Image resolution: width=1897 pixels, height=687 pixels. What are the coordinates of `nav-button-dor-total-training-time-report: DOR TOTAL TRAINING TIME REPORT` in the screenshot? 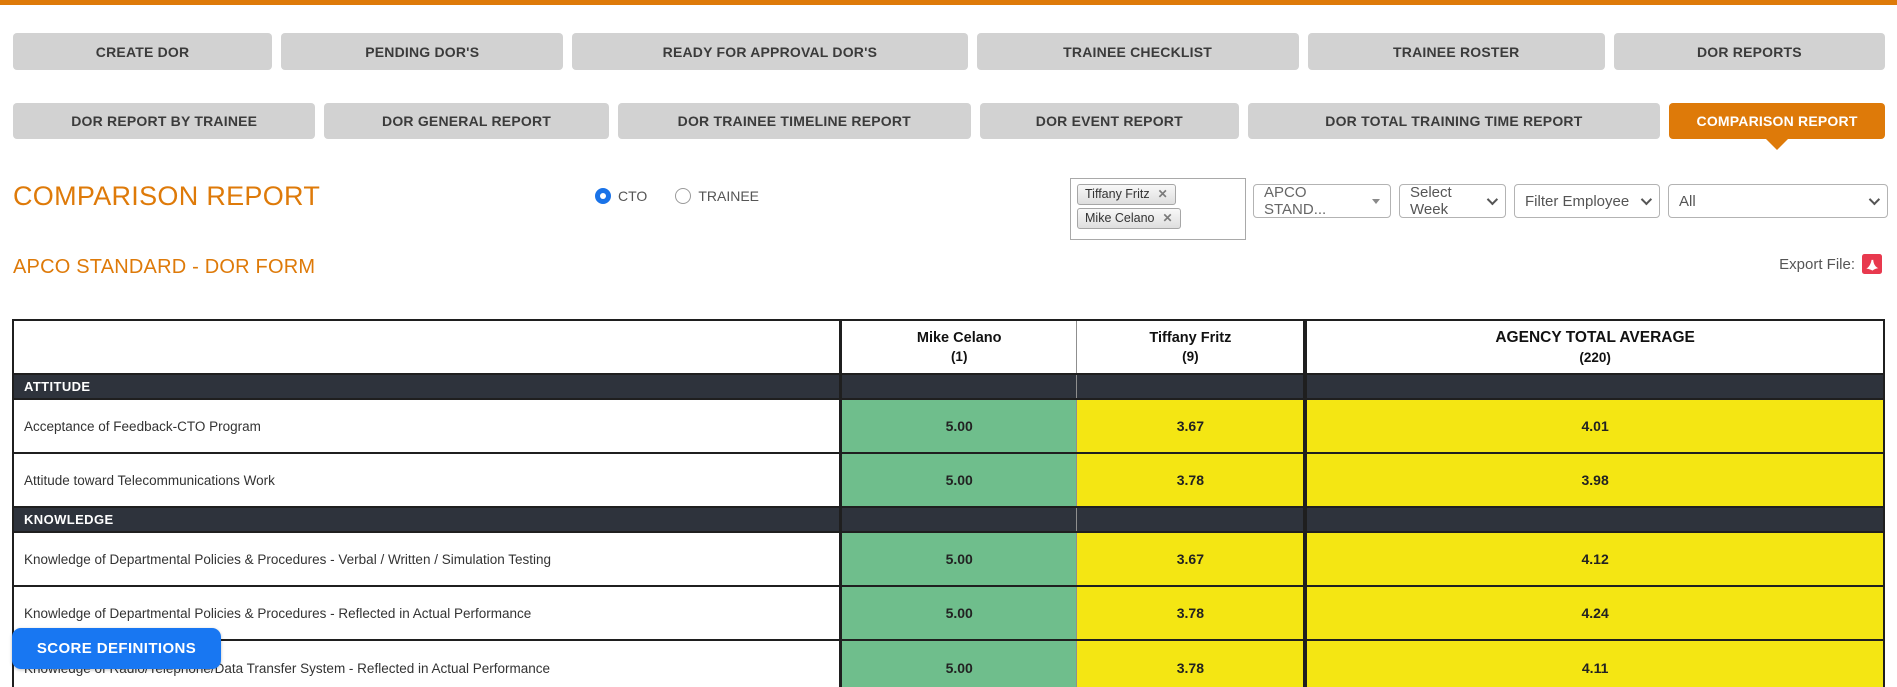 It's located at (1454, 121).